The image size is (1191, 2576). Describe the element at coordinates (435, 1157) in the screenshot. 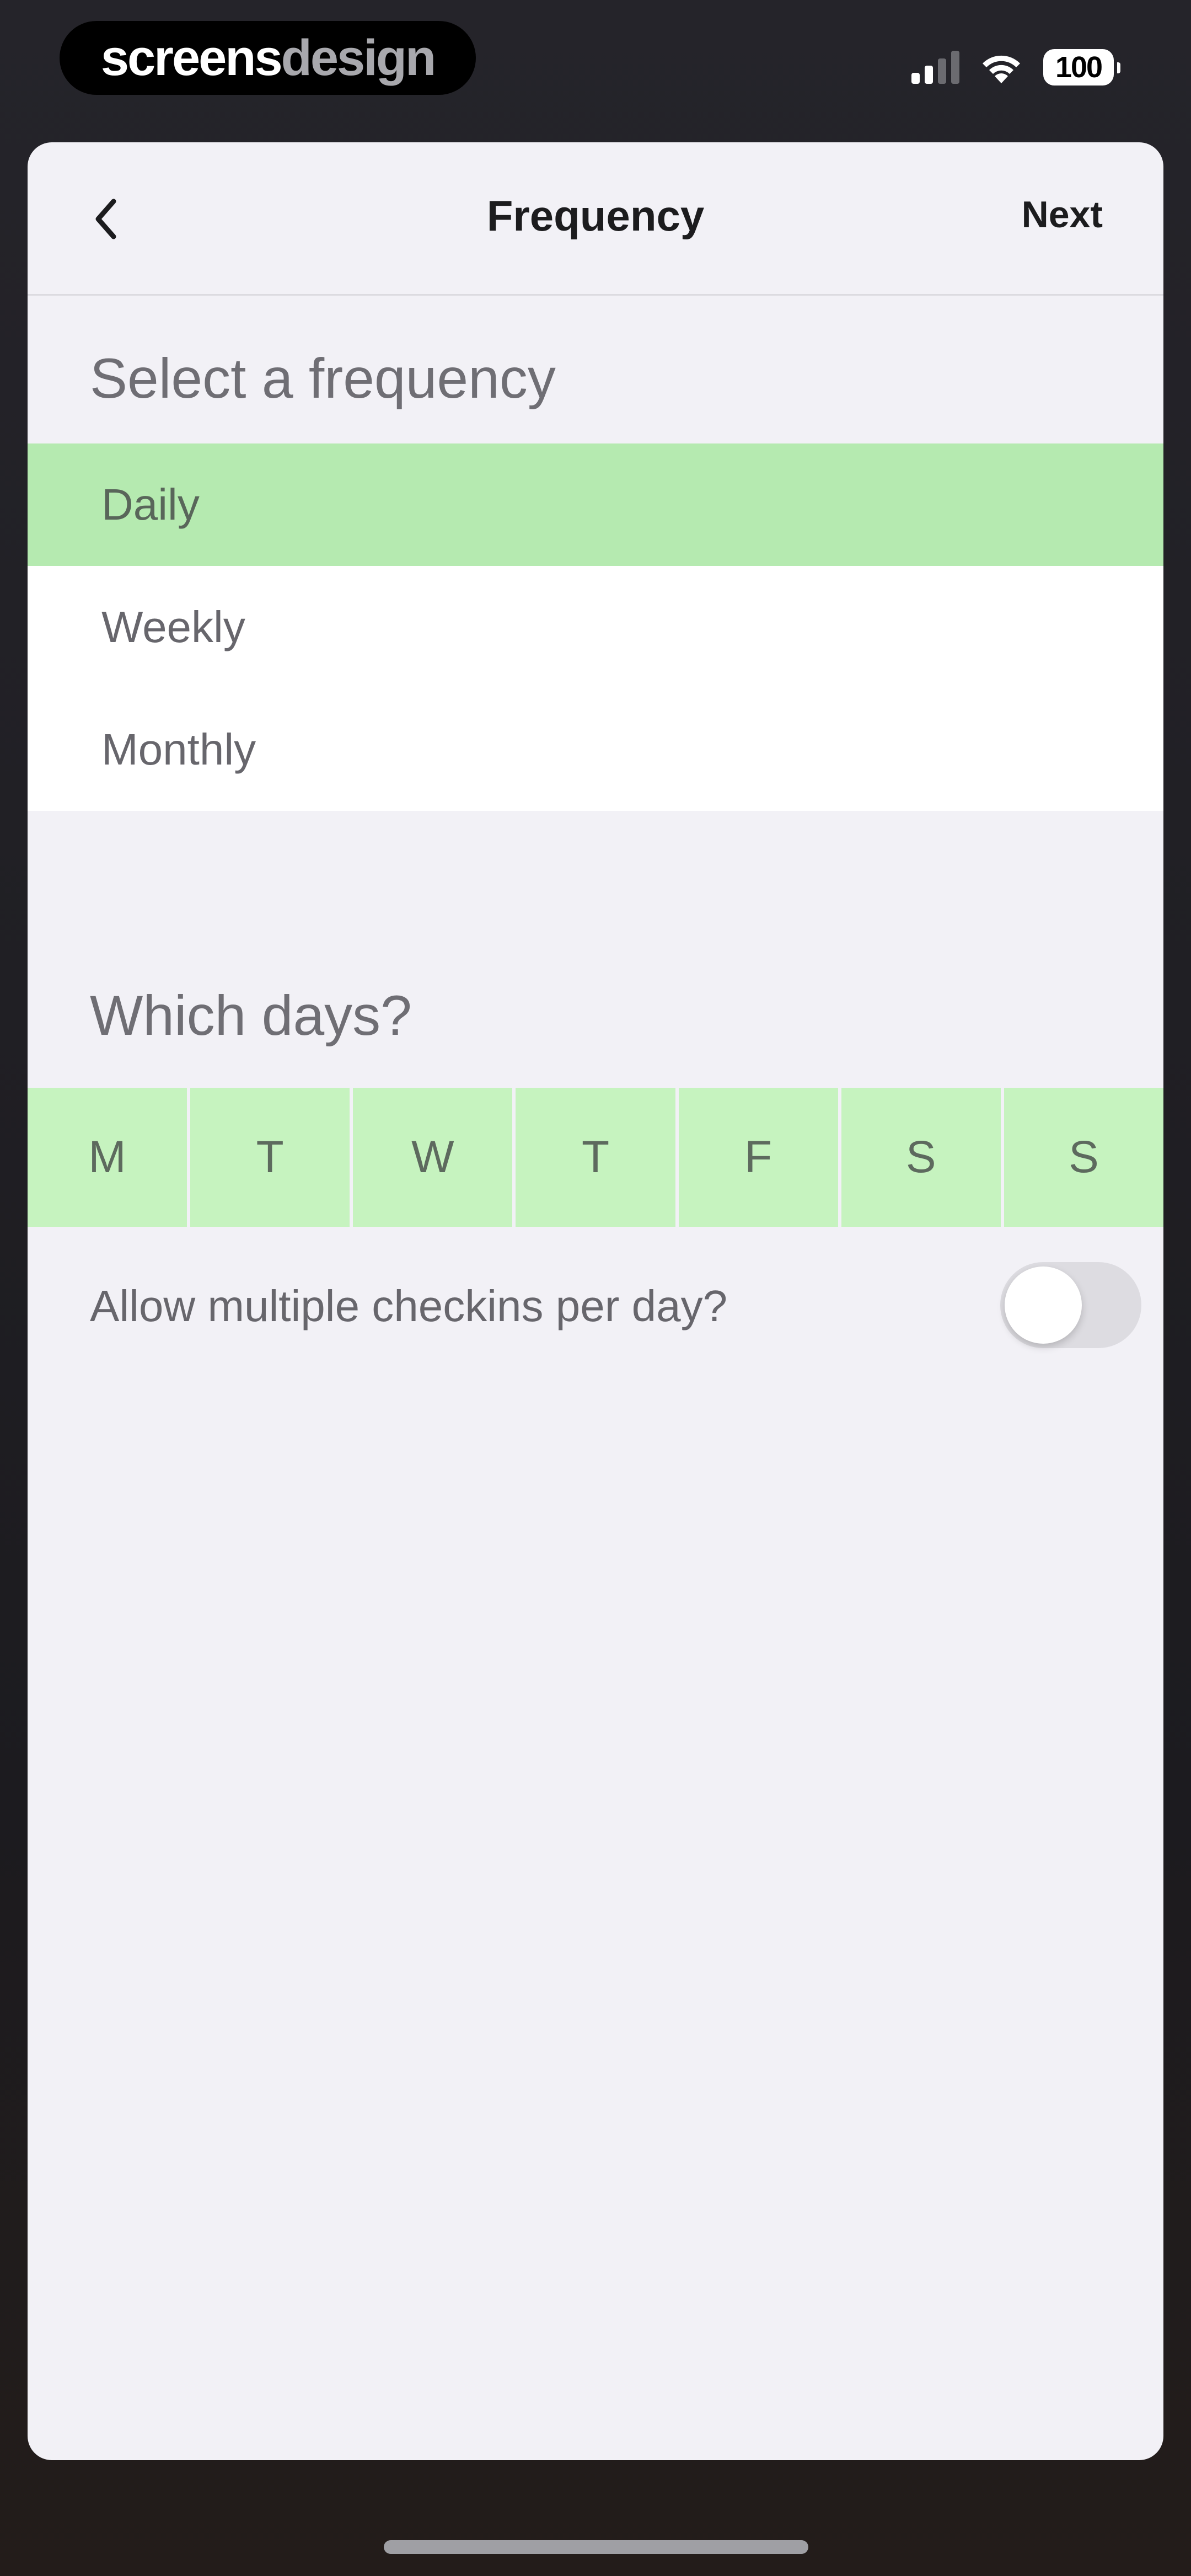

I see `day-wednesday: W` at that location.